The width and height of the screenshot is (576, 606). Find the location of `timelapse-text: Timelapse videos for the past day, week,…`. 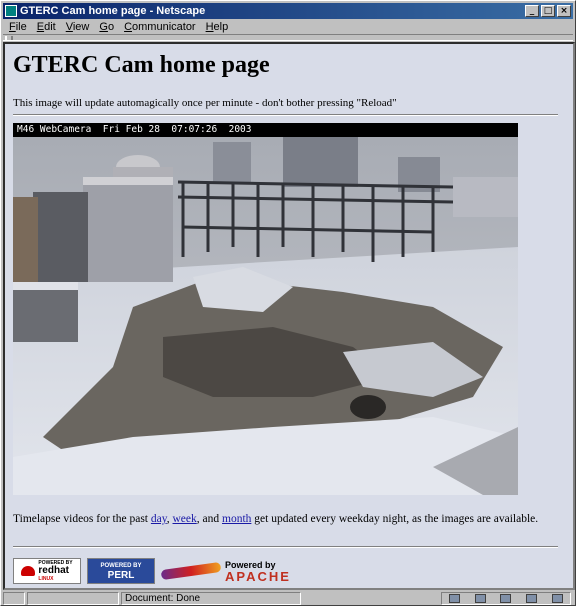

timelapse-text: Timelapse videos for the past day, week,… is located at coordinates (275, 519).